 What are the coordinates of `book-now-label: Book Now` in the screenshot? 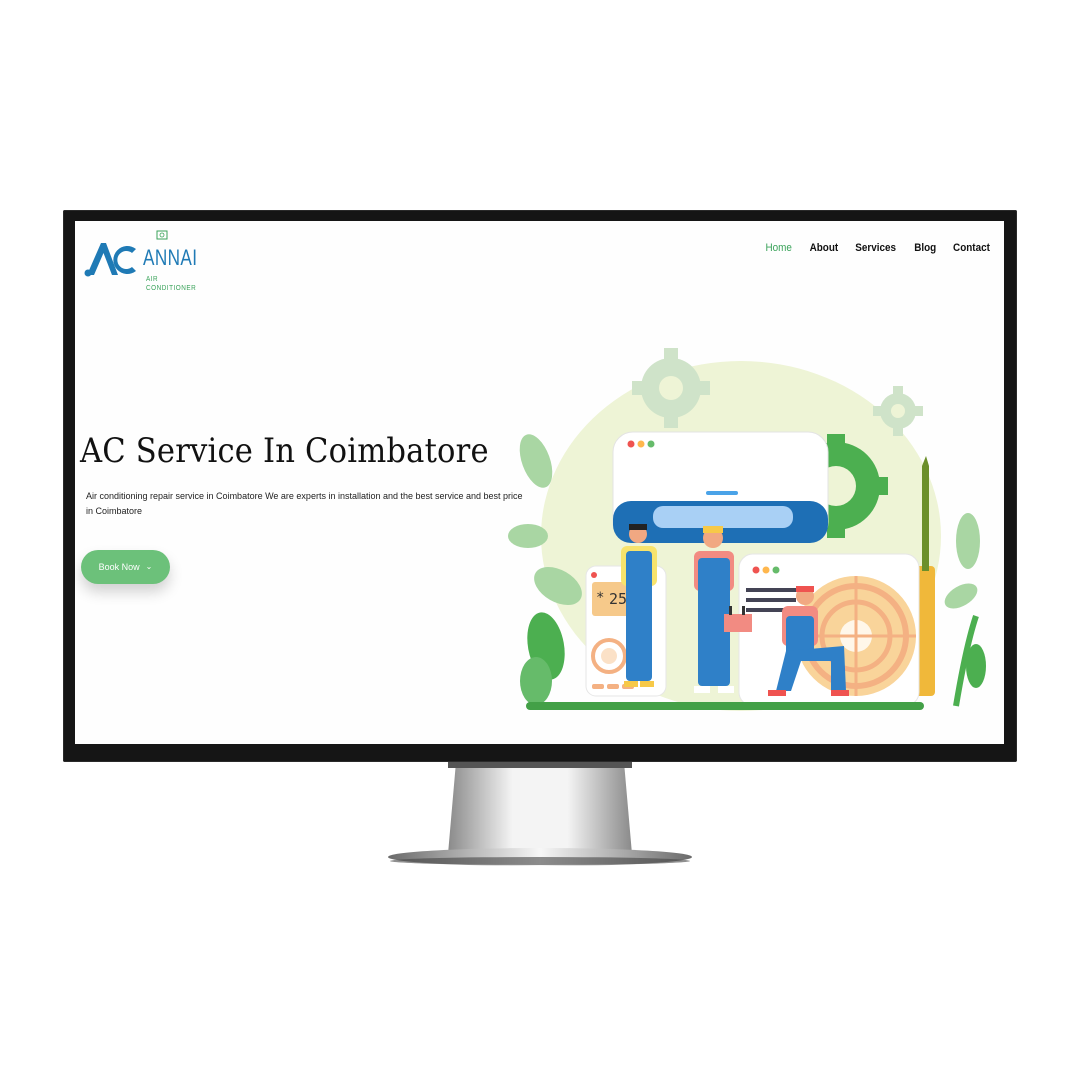 It's located at (119, 567).